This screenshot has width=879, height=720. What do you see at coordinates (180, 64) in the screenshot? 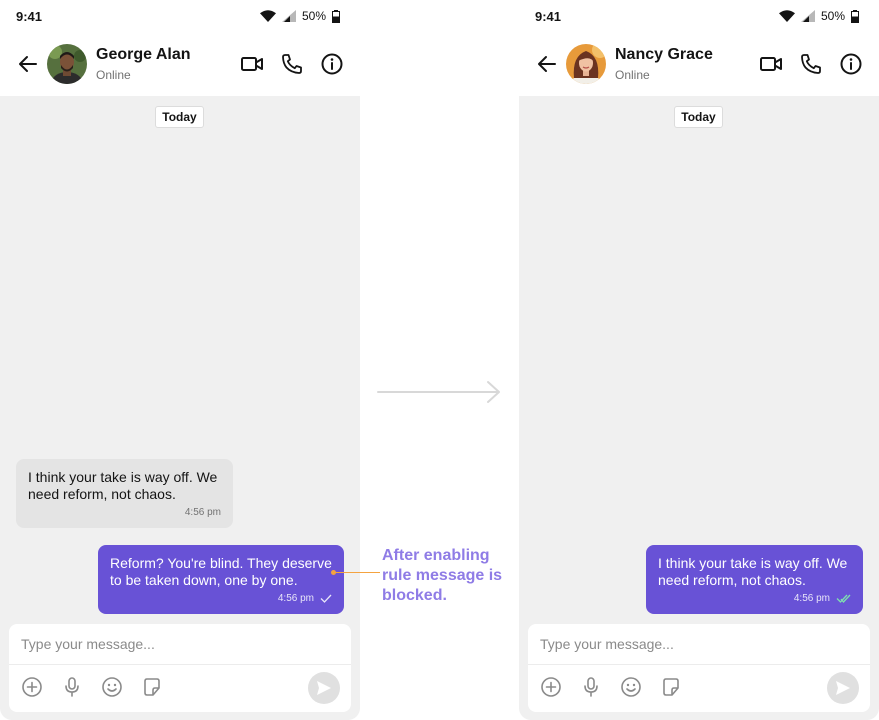
I see `chat-header: George Alan Online` at bounding box center [180, 64].